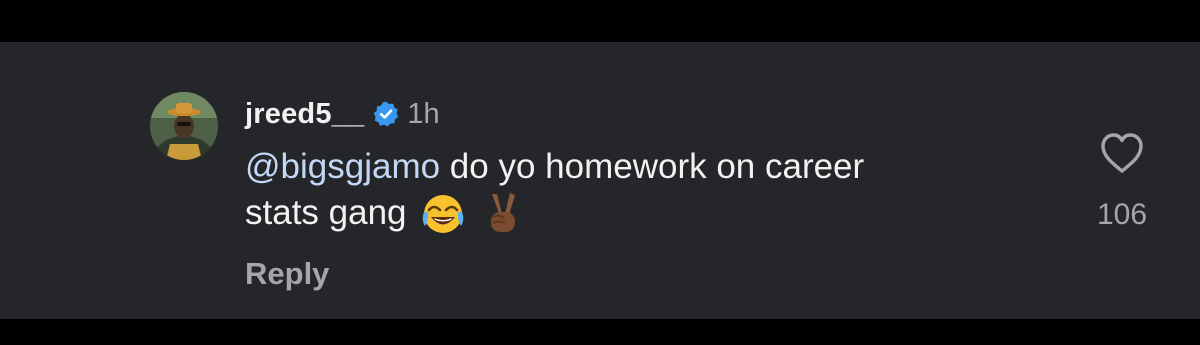 This screenshot has width=1200, height=345. Describe the element at coordinates (342, 166) in the screenshot. I see `mention-link: @bigsgjamo` at that location.